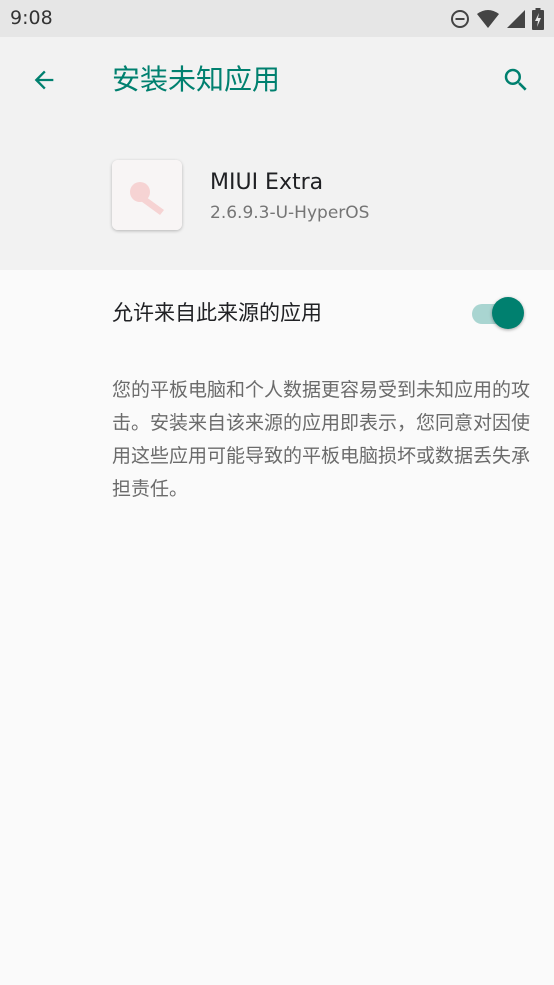  What do you see at coordinates (290, 213) in the screenshot?
I see `app-version: 2.6.9.3-U-HyperOS` at bounding box center [290, 213].